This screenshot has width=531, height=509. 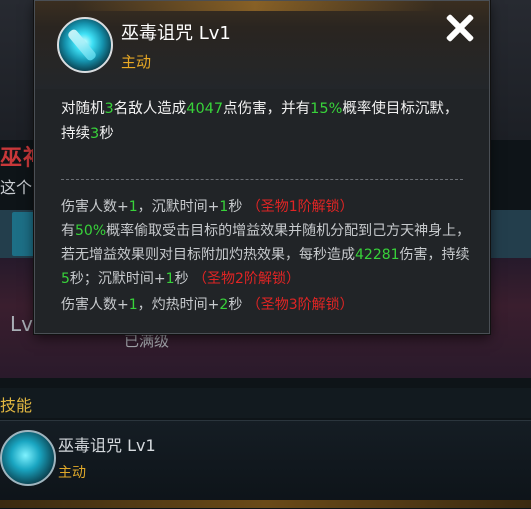 I want to click on skill-list-bottom-bar, so click(x=265, y=504).